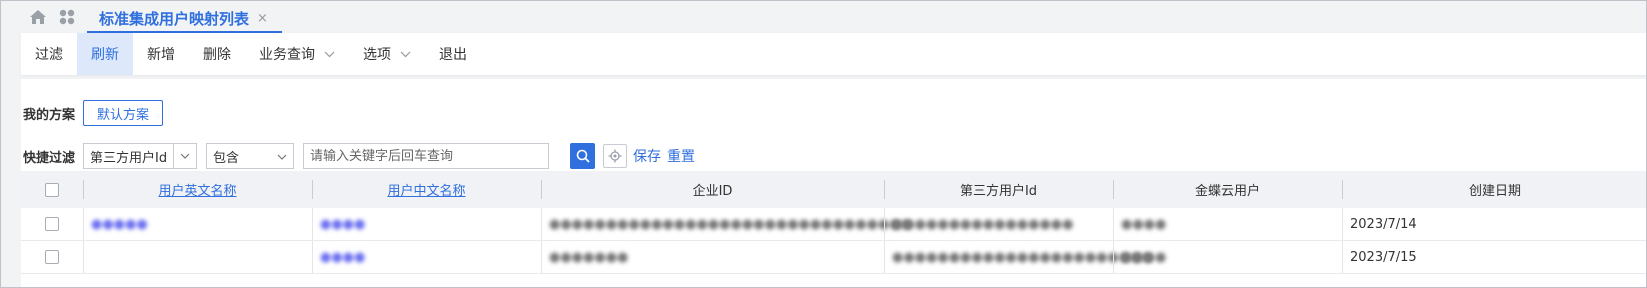 This screenshot has height=288, width=1647. What do you see at coordinates (730, 224) in the screenshot?
I see `corp-id-value: ●●●●●●●●●●●●●●●●●●●●●●●●●●●●●●●●` at bounding box center [730, 224].